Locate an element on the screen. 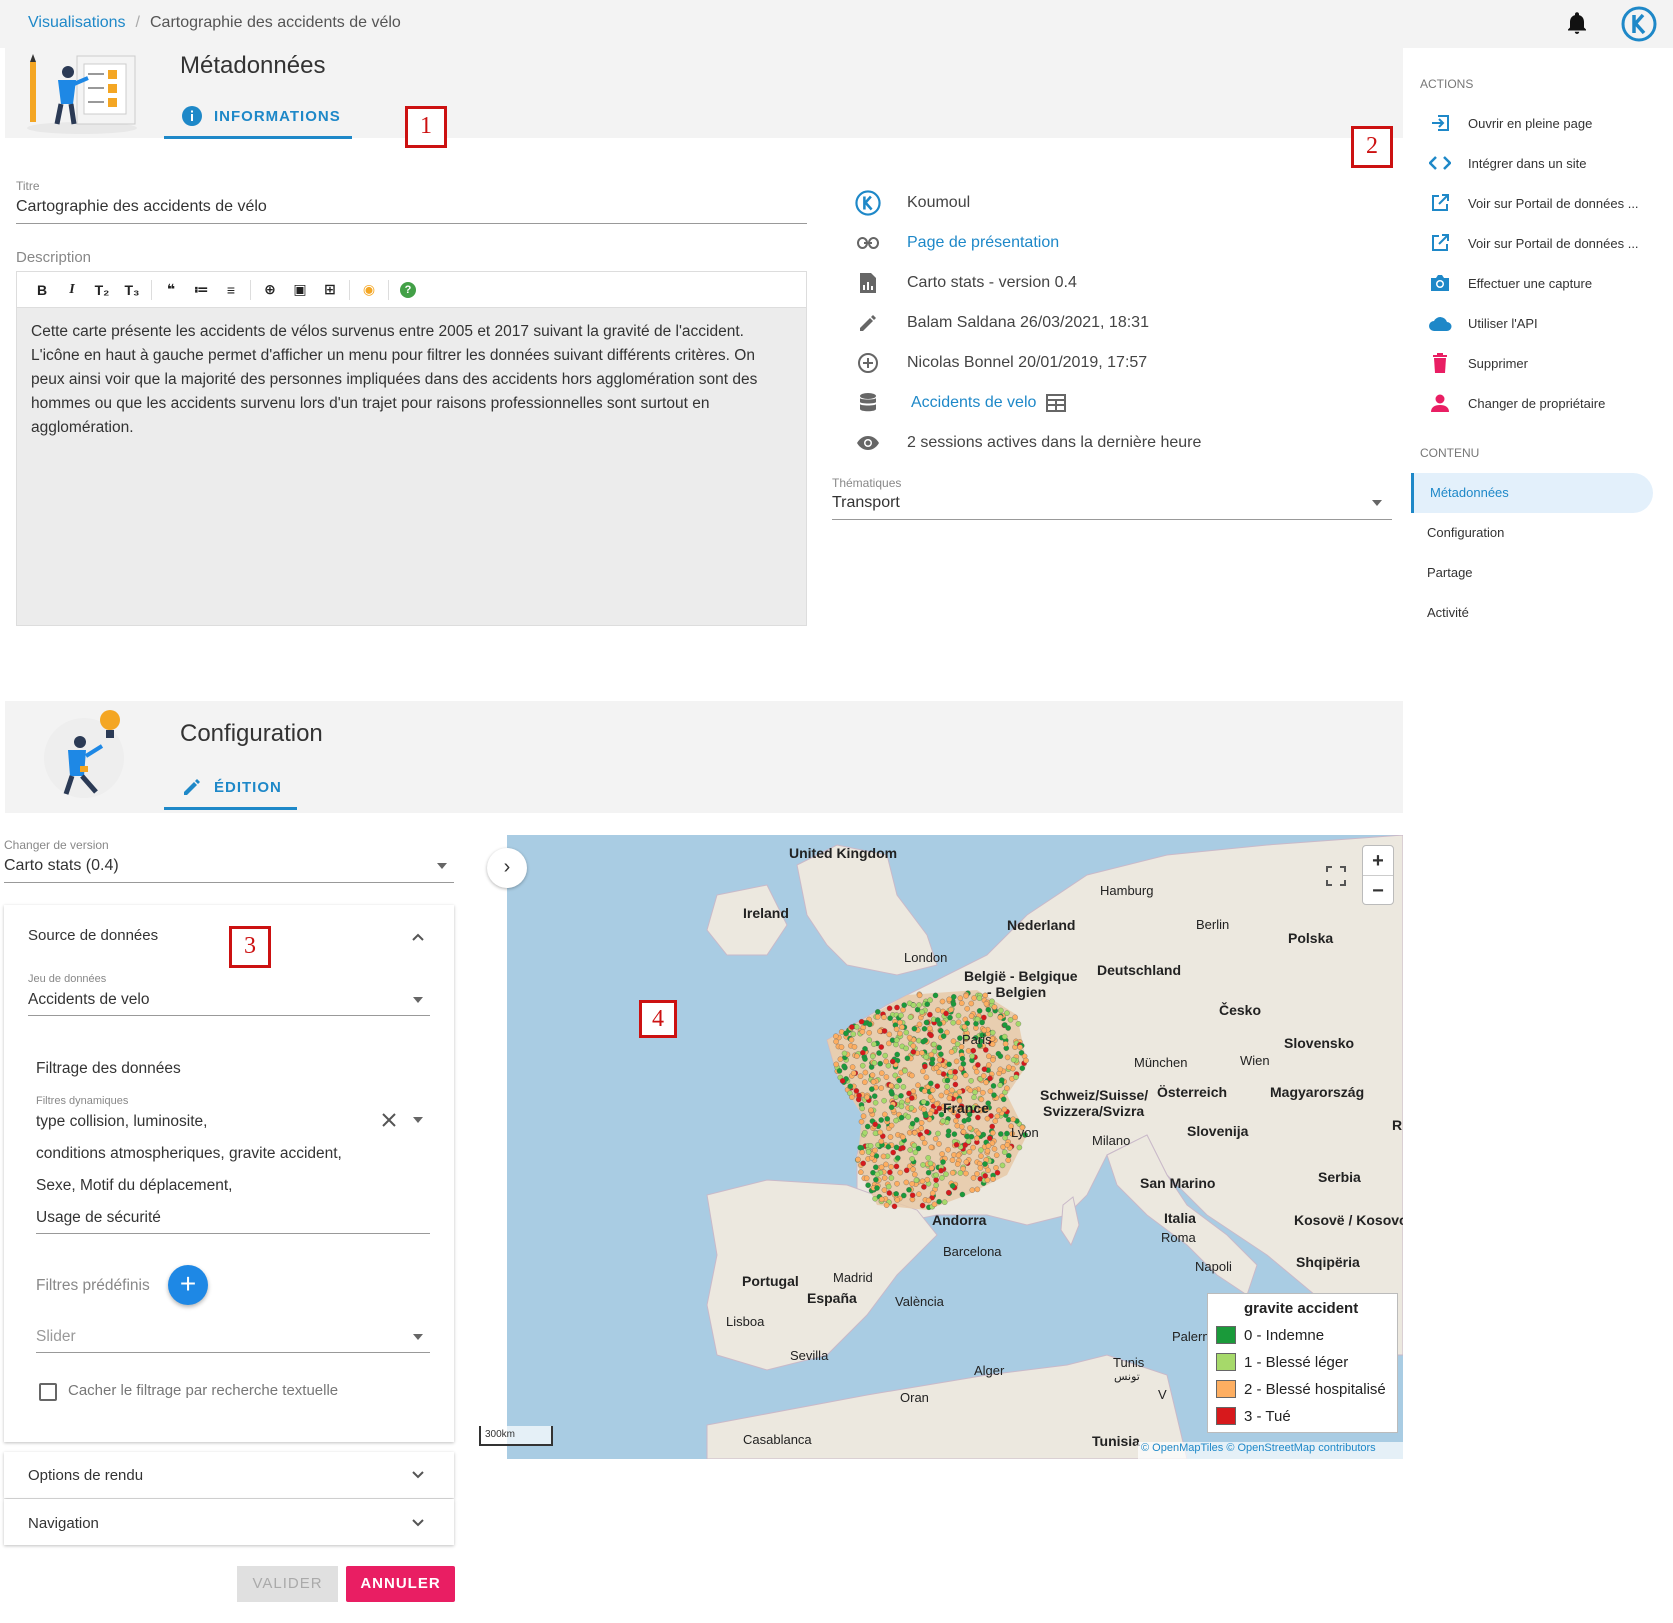  chevron-down-icon is located at coordinates (418, 1523).